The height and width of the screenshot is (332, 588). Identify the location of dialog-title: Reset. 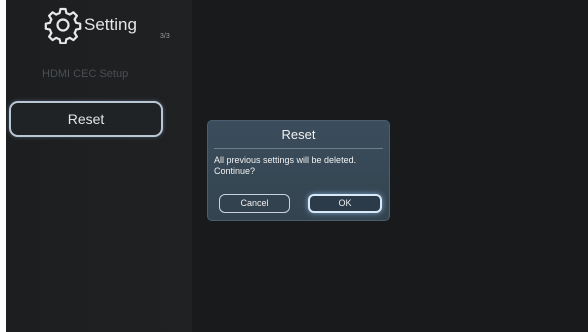
(298, 134).